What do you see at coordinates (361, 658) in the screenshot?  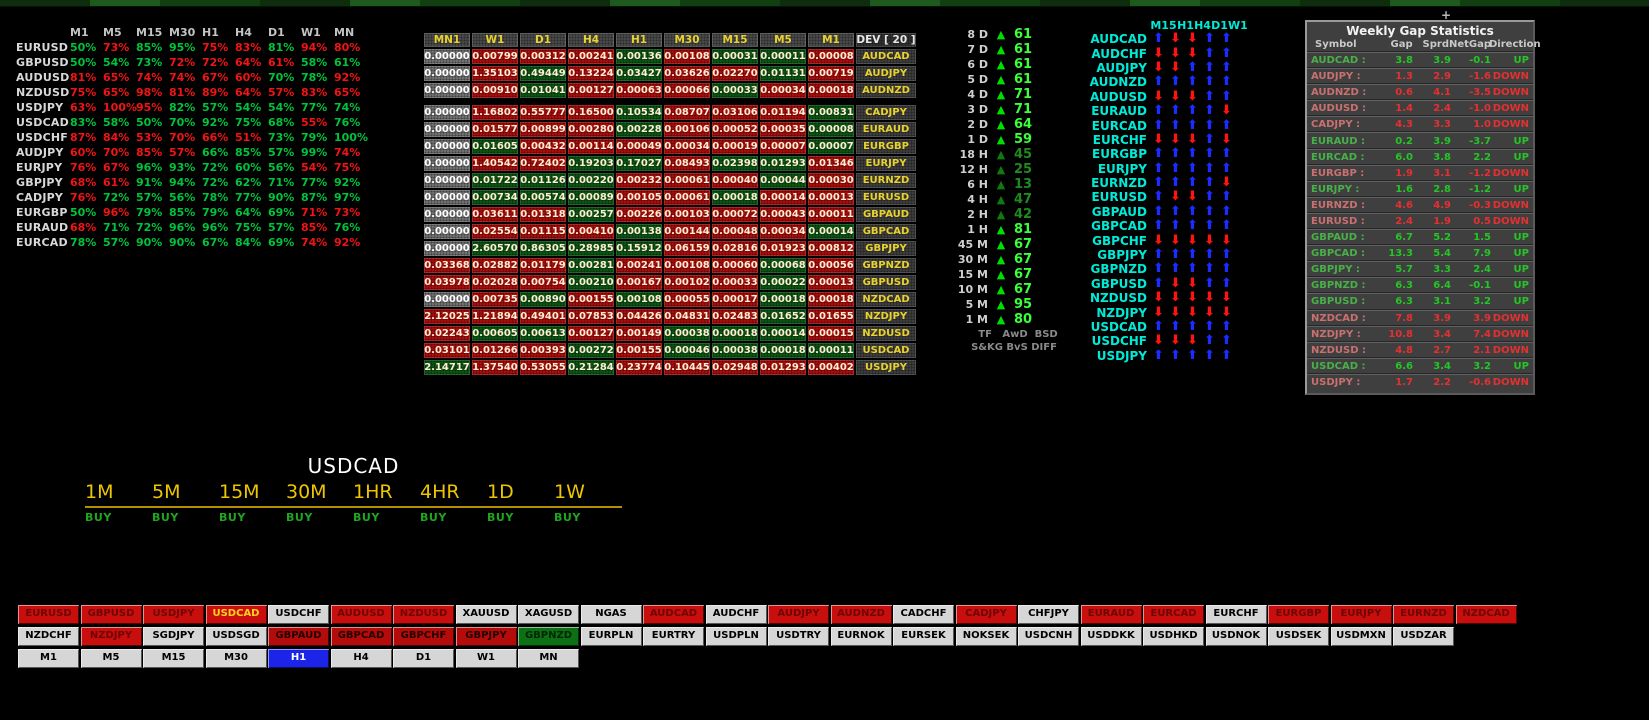 I see `timeframe-button-h4: H4` at bounding box center [361, 658].